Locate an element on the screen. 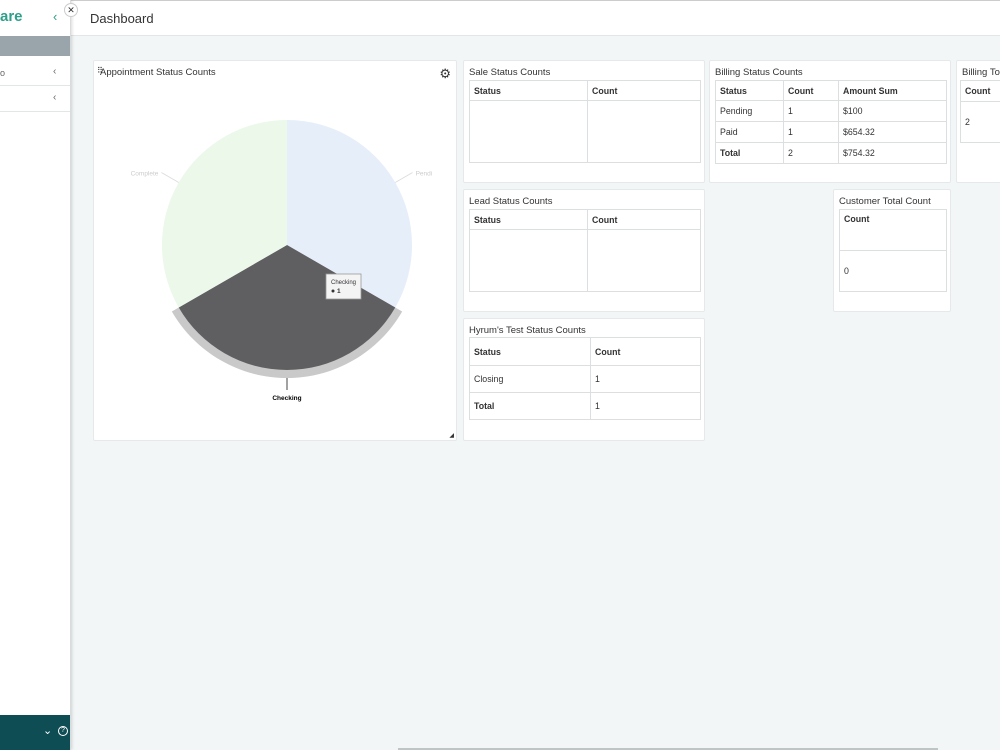 This screenshot has width=1000, height=750. lead-status-table: Status Count is located at coordinates (585, 250).